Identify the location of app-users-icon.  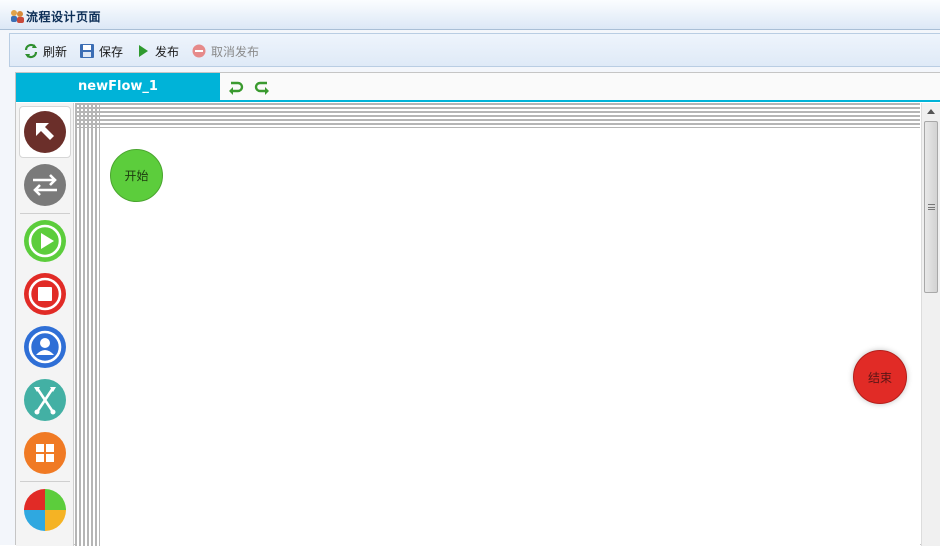
(17, 16).